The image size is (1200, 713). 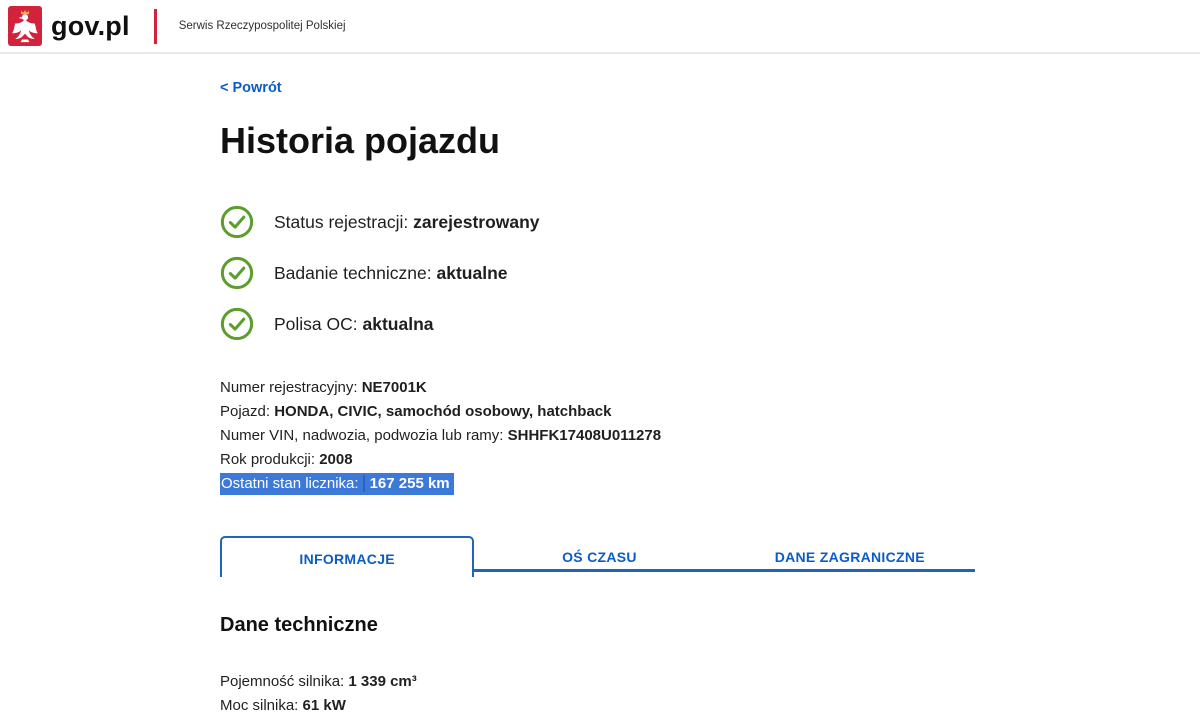 I want to click on status-item-insurance: Polisa OC: aktualna, so click(x=597, y=324).